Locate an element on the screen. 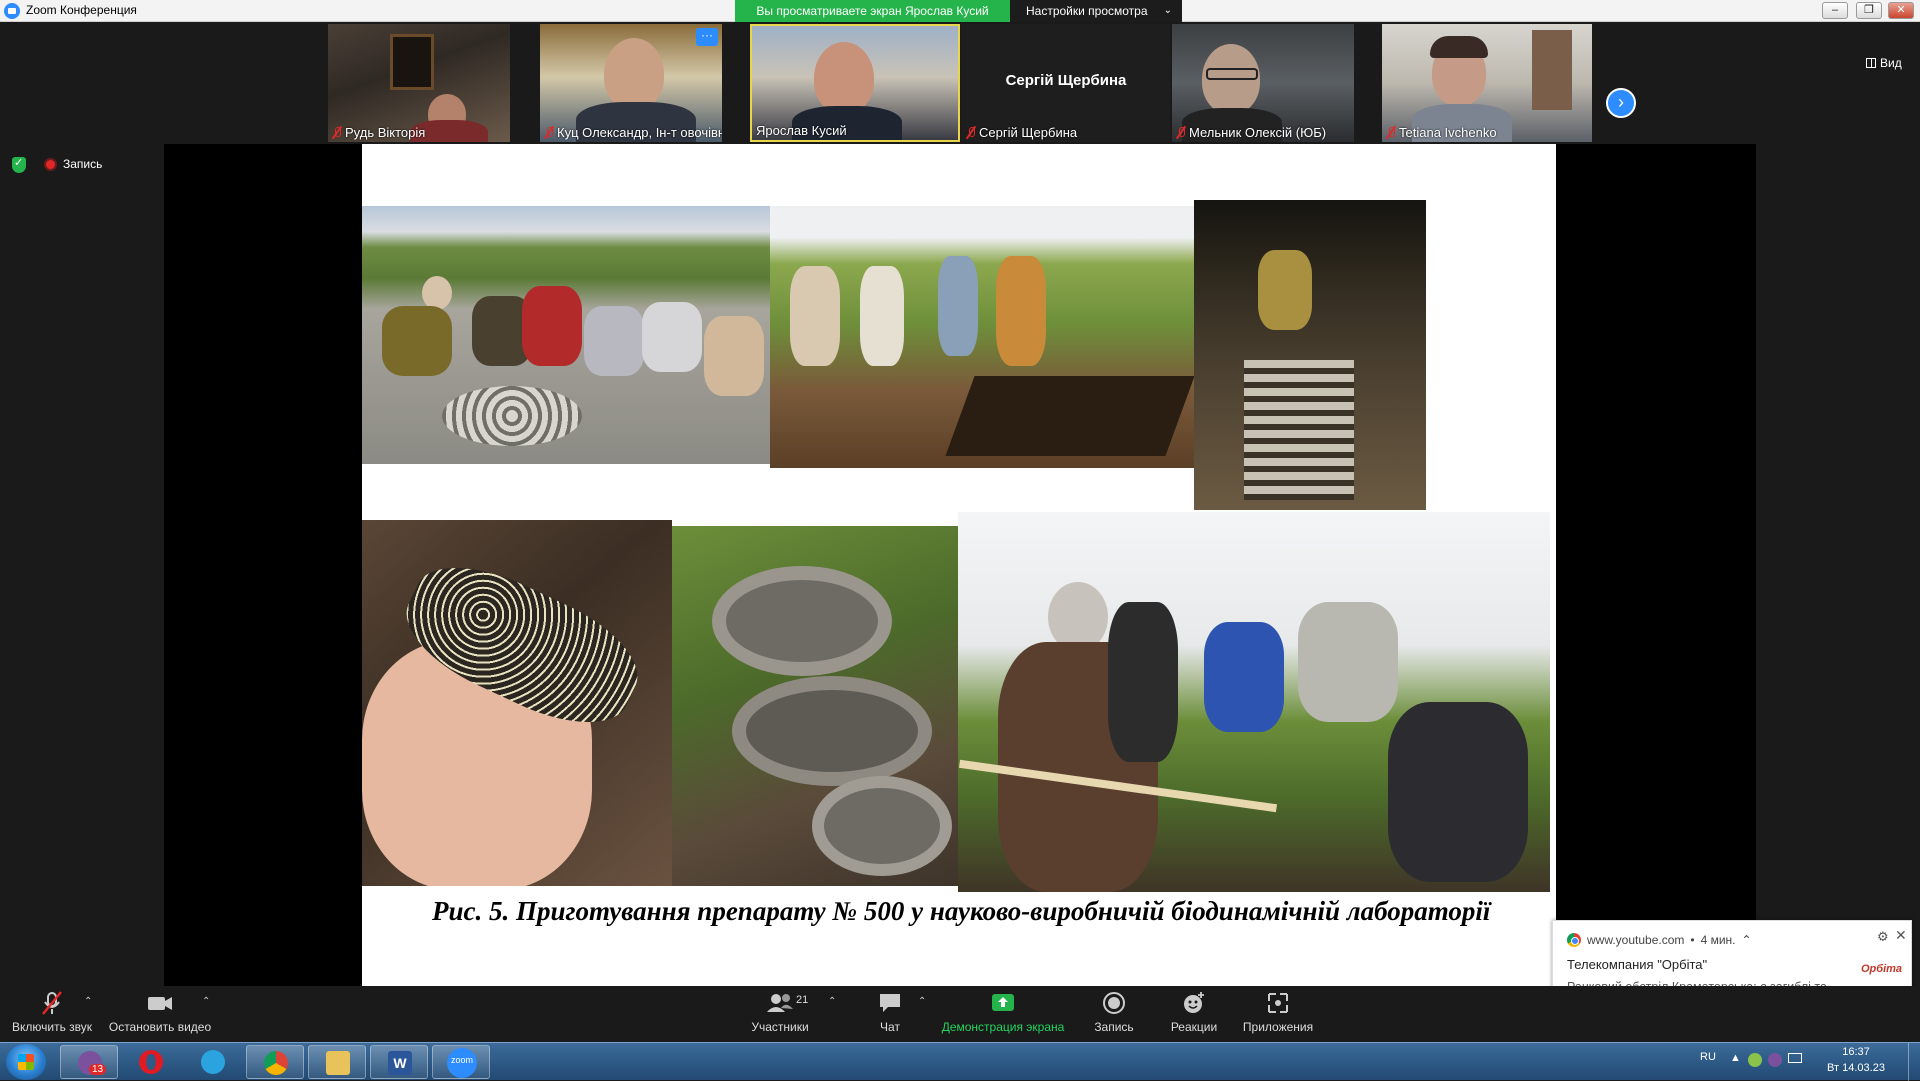  folder-icon is located at coordinates (338, 1063).